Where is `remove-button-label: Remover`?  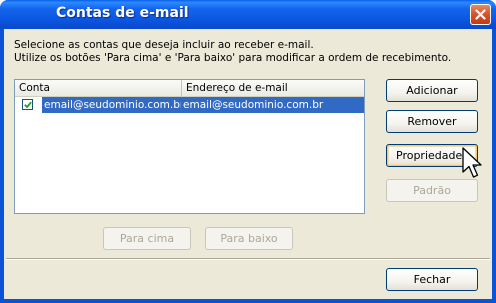 remove-button-label: Remover is located at coordinates (432, 121).